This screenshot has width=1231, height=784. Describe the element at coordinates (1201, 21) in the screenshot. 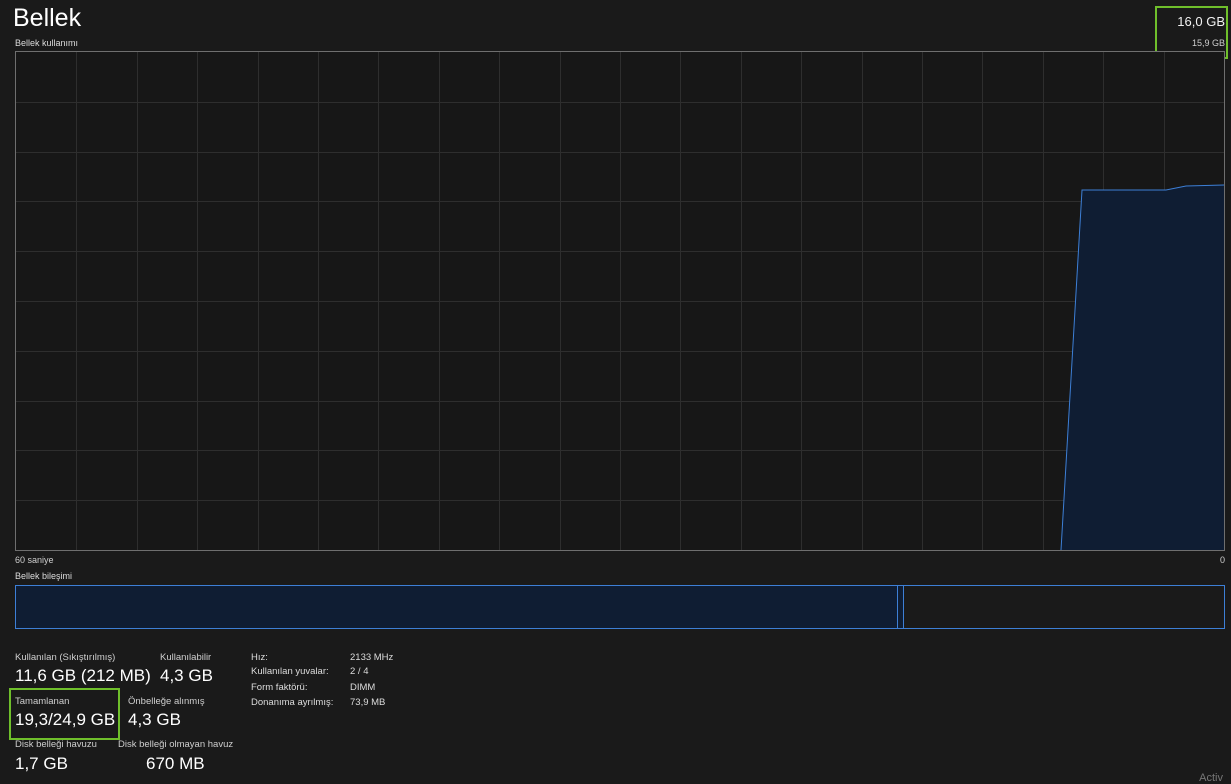

I see `max-memory-value: 16,0 GB` at that location.